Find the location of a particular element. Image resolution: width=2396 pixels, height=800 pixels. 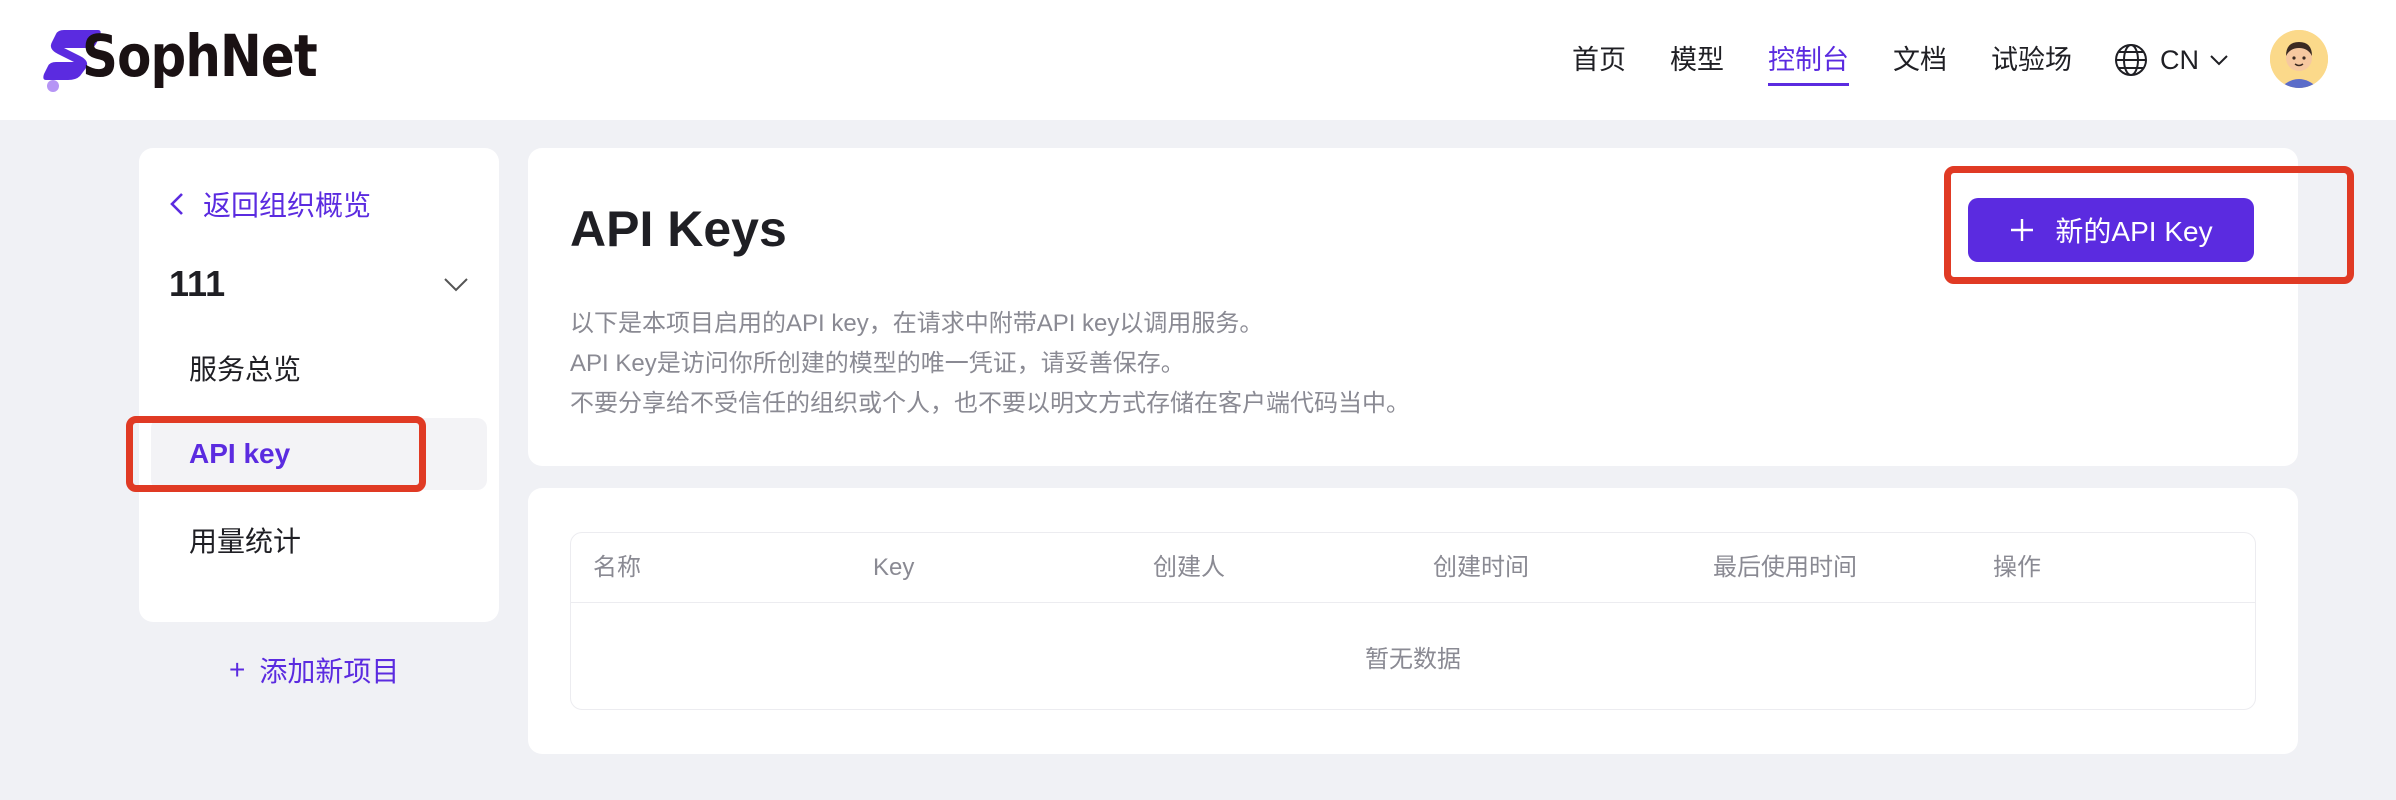

avatar-face-icon is located at coordinates (2299, 59).